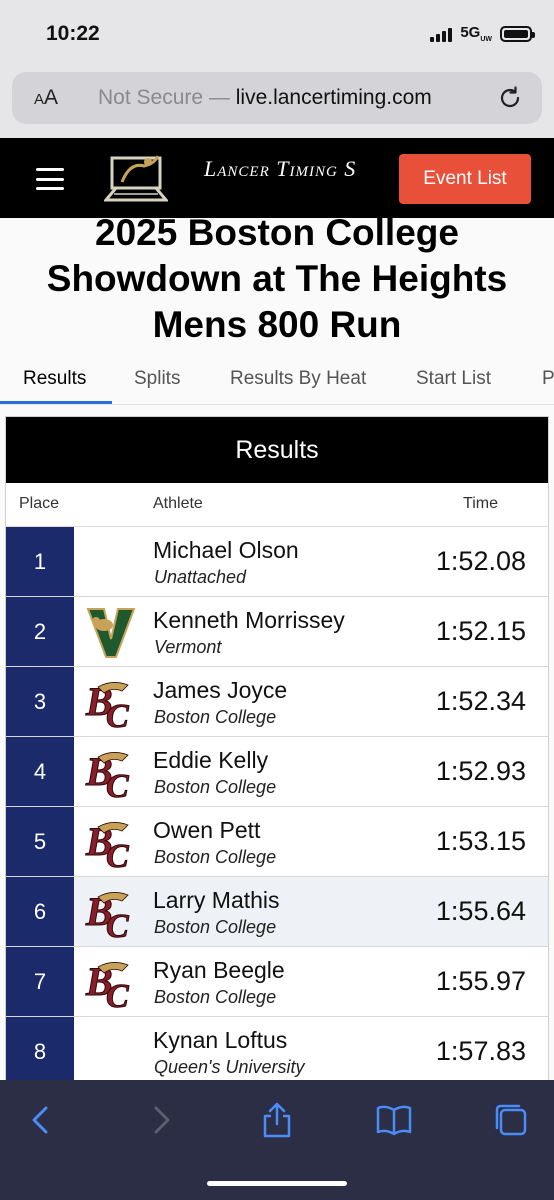  I want to click on result-row: 8 Kynan Loftus Queen's University 1:57.83, so click(277, 1052).